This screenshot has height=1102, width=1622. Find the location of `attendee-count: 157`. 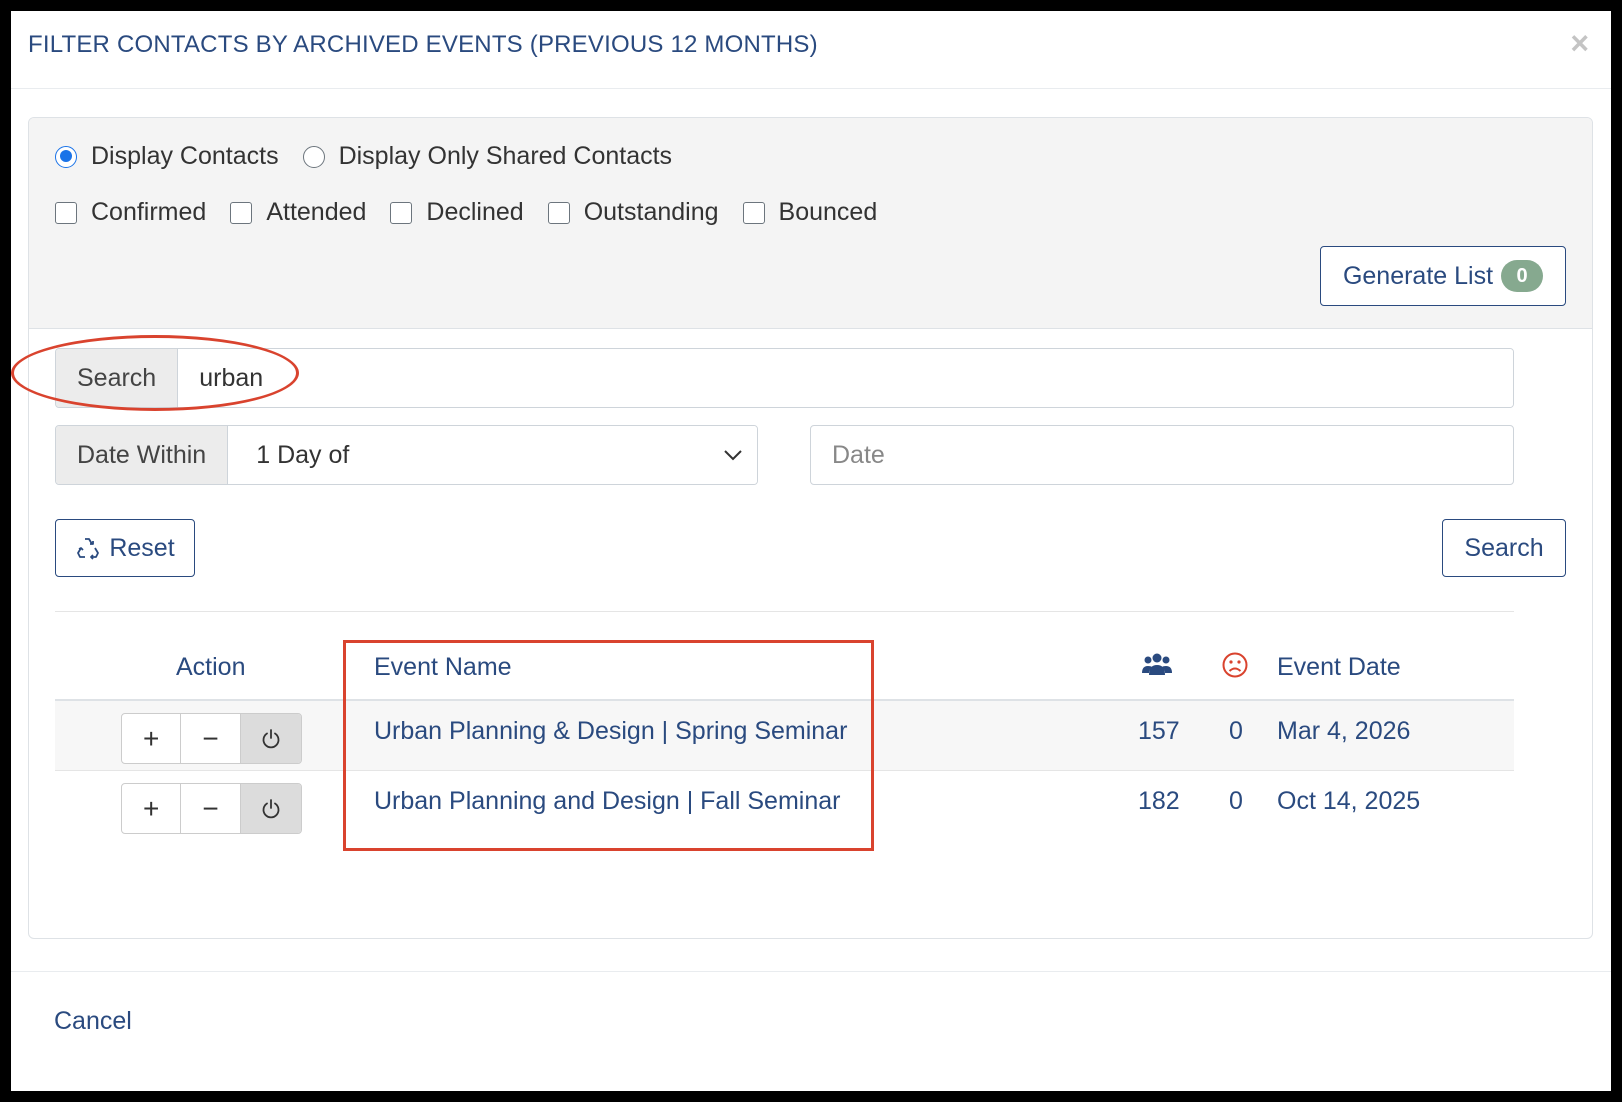

attendee-count: 157 is located at coordinates (1159, 731).